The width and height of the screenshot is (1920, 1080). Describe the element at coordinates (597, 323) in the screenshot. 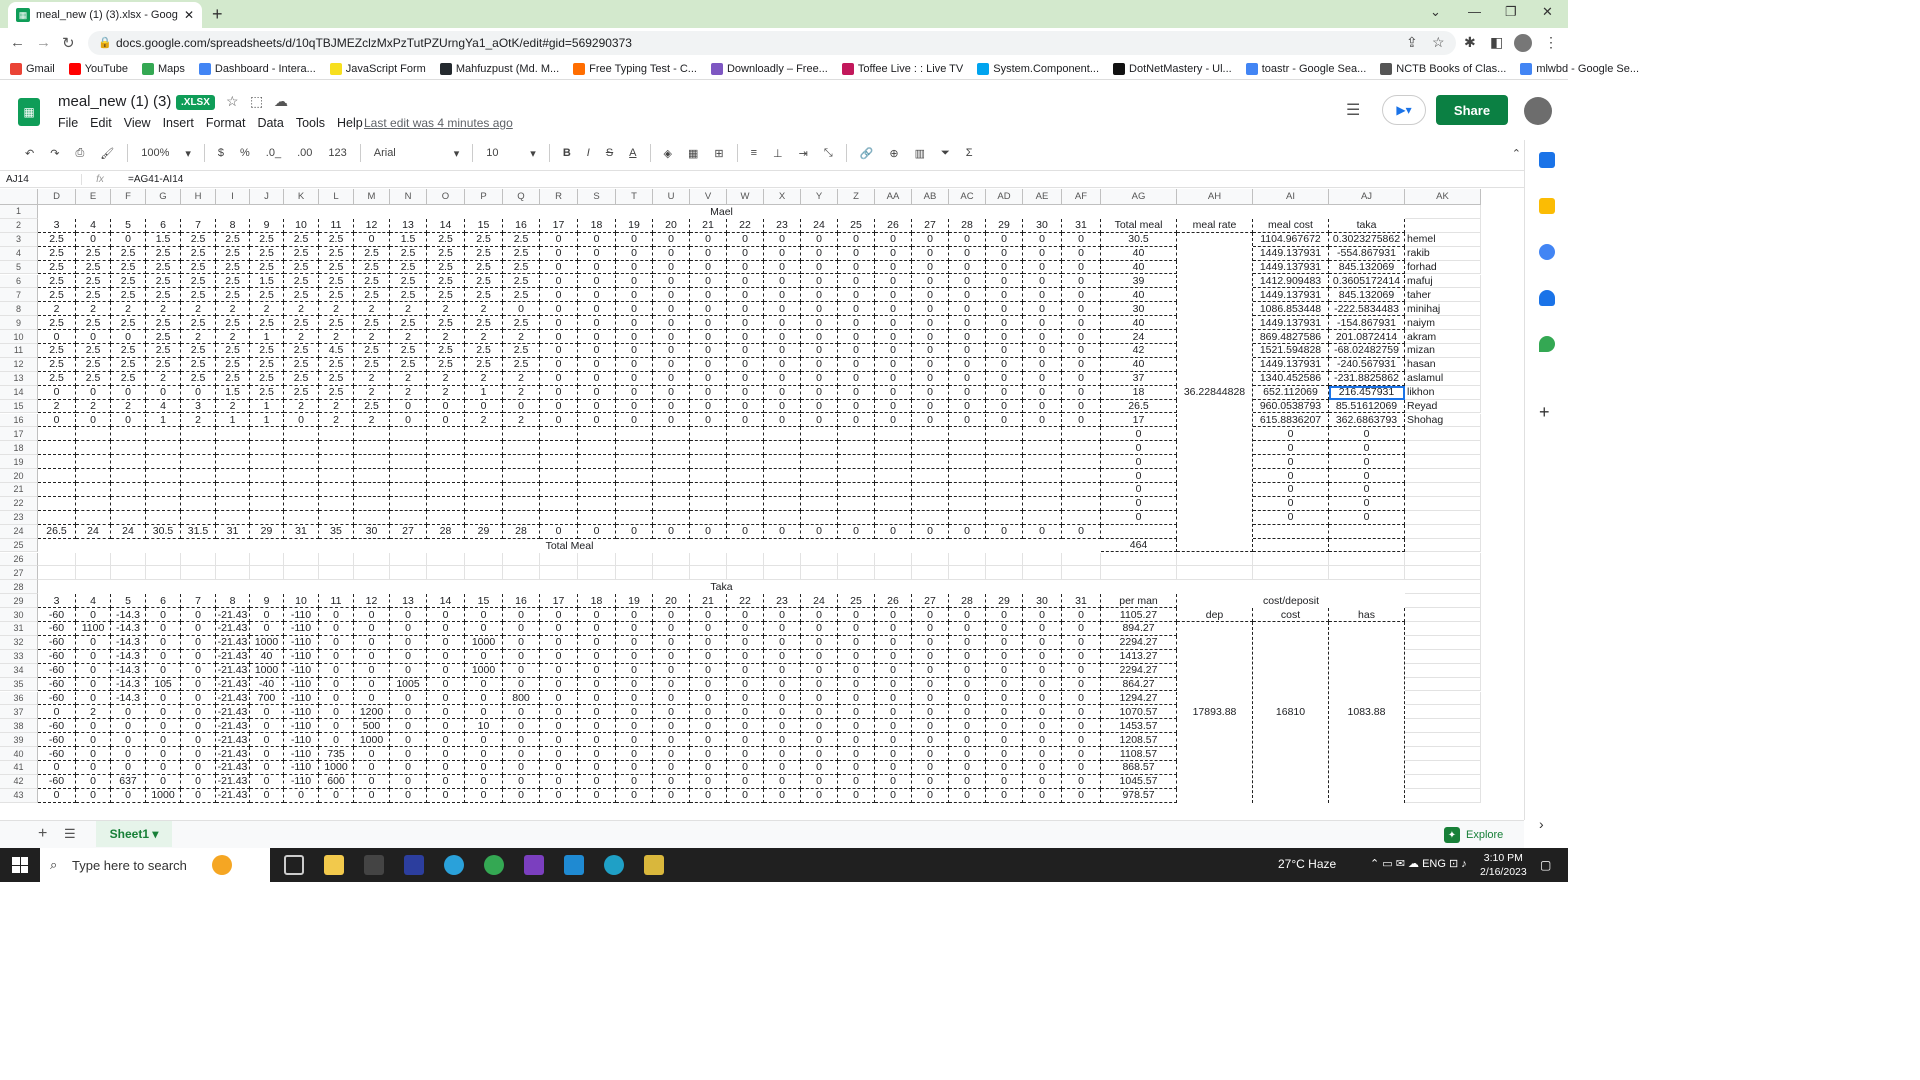

I see `cell-s9: 0` at that location.